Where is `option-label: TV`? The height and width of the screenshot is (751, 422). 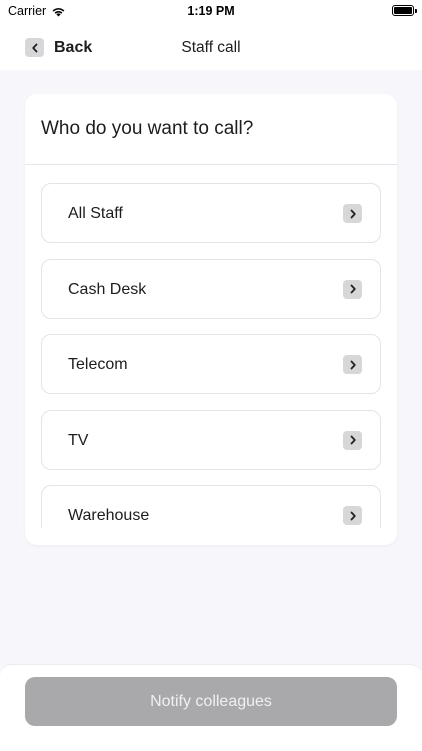 option-label: TV is located at coordinates (78, 440).